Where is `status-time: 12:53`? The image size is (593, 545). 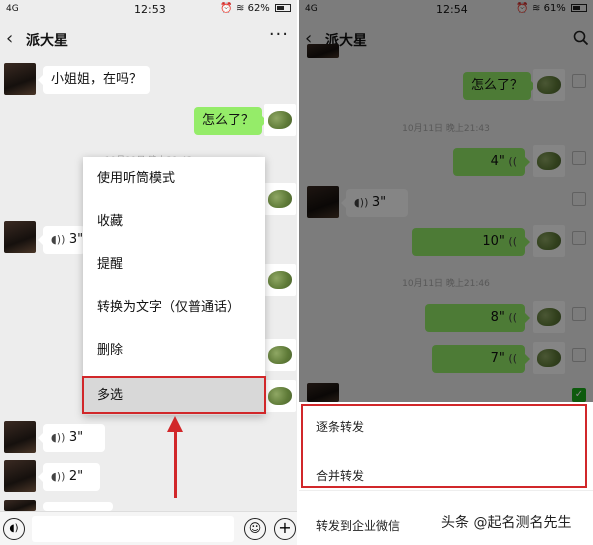 status-time: 12:53 is located at coordinates (150, 9).